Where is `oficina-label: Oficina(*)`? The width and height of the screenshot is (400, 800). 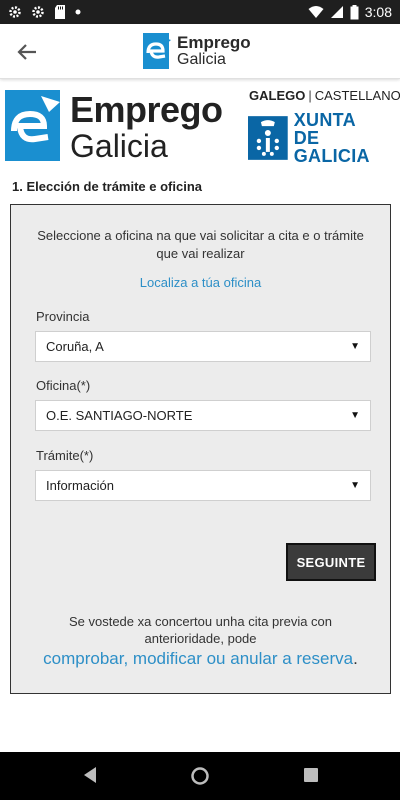
oficina-label: Oficina(*) is located at coordinates (63, 385).